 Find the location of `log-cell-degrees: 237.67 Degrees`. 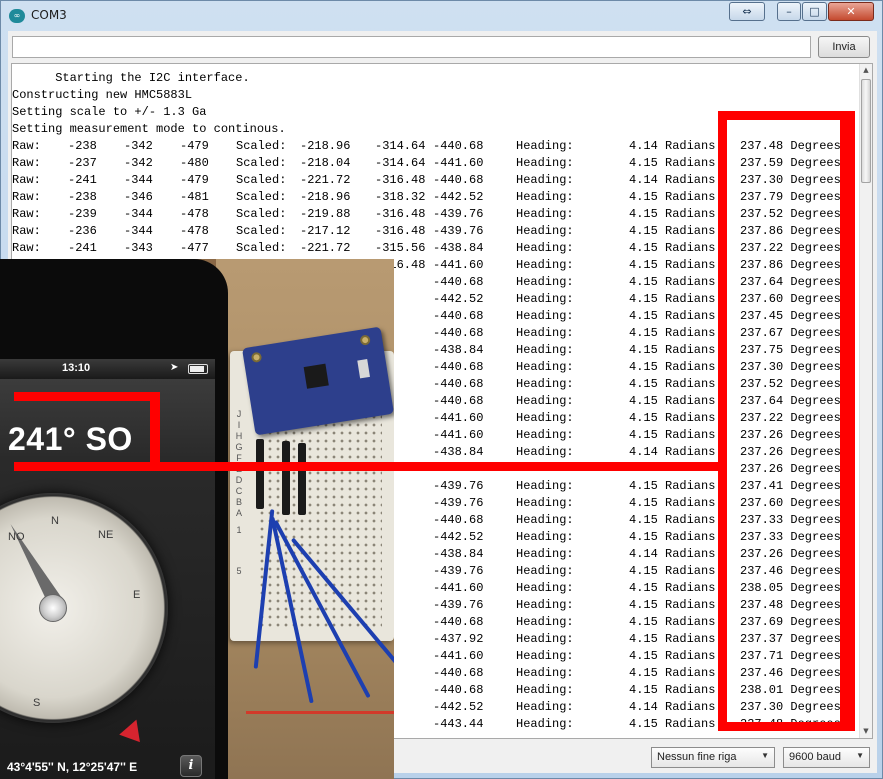

log-cell-degrees: 237.67 Degrees is located at coordinates (790, 333).